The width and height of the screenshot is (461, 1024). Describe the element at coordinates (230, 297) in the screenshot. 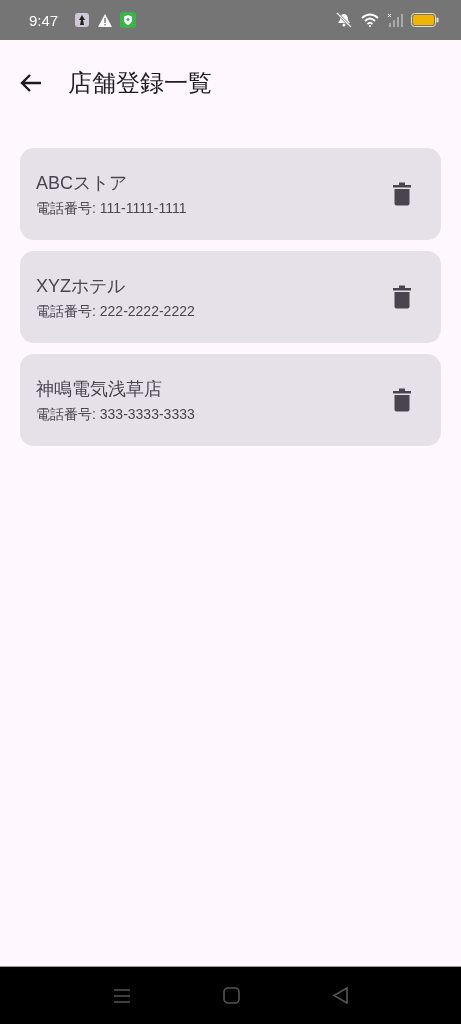

I see `store-card: XYZホテル 電話番号: 222-2222-2222` at that location.